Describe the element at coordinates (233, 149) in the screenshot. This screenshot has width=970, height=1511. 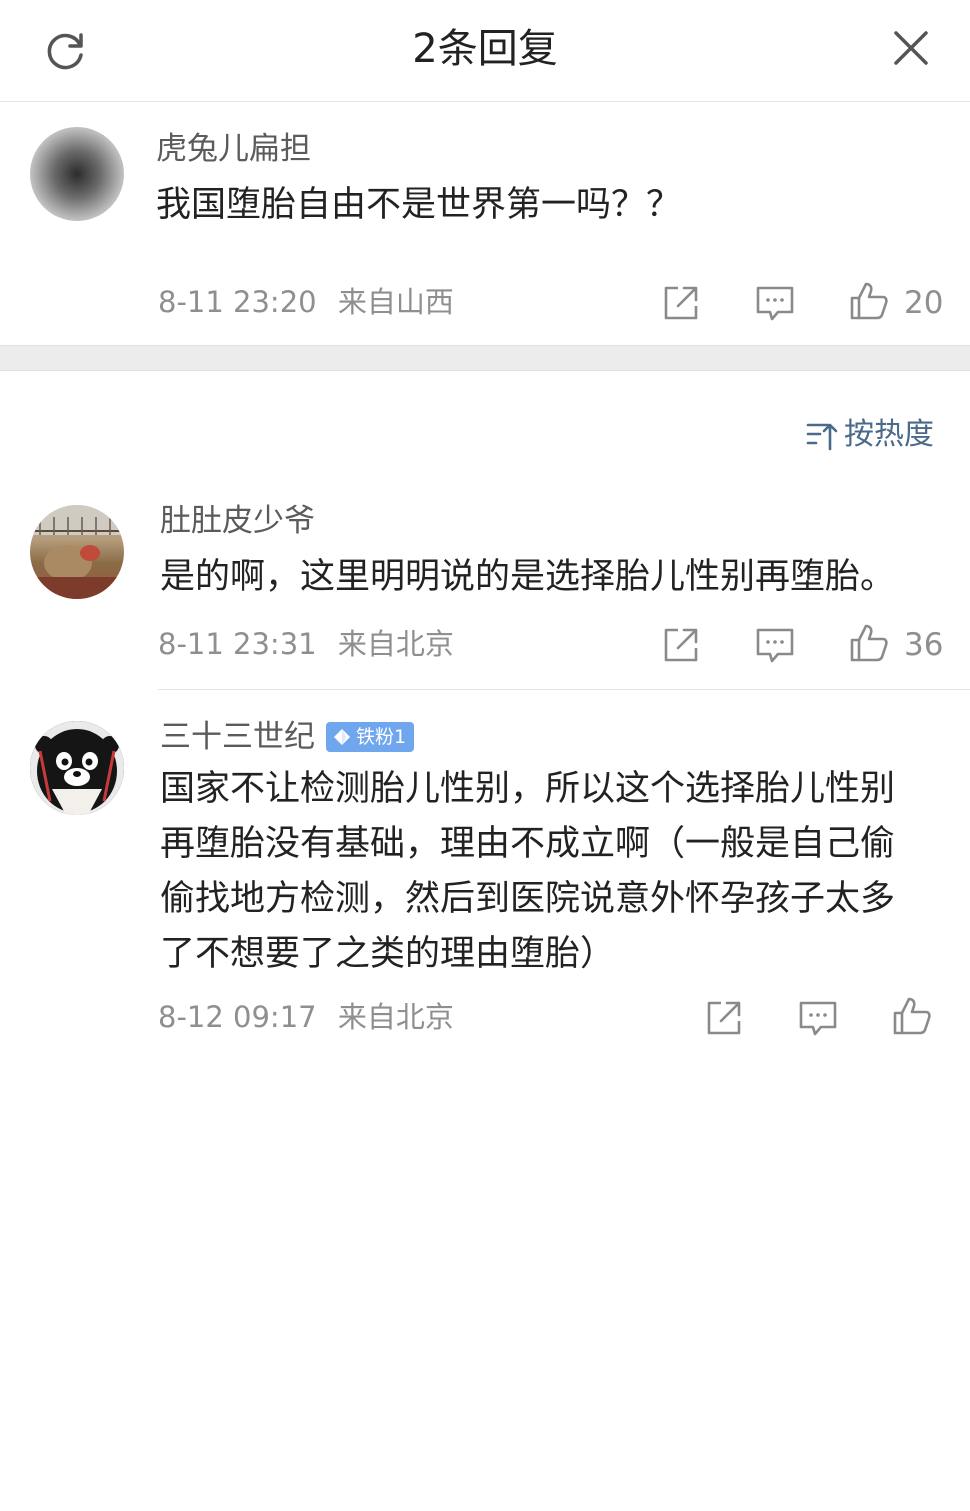
I see `comment-author: 虎兔儿扁担` at that location.